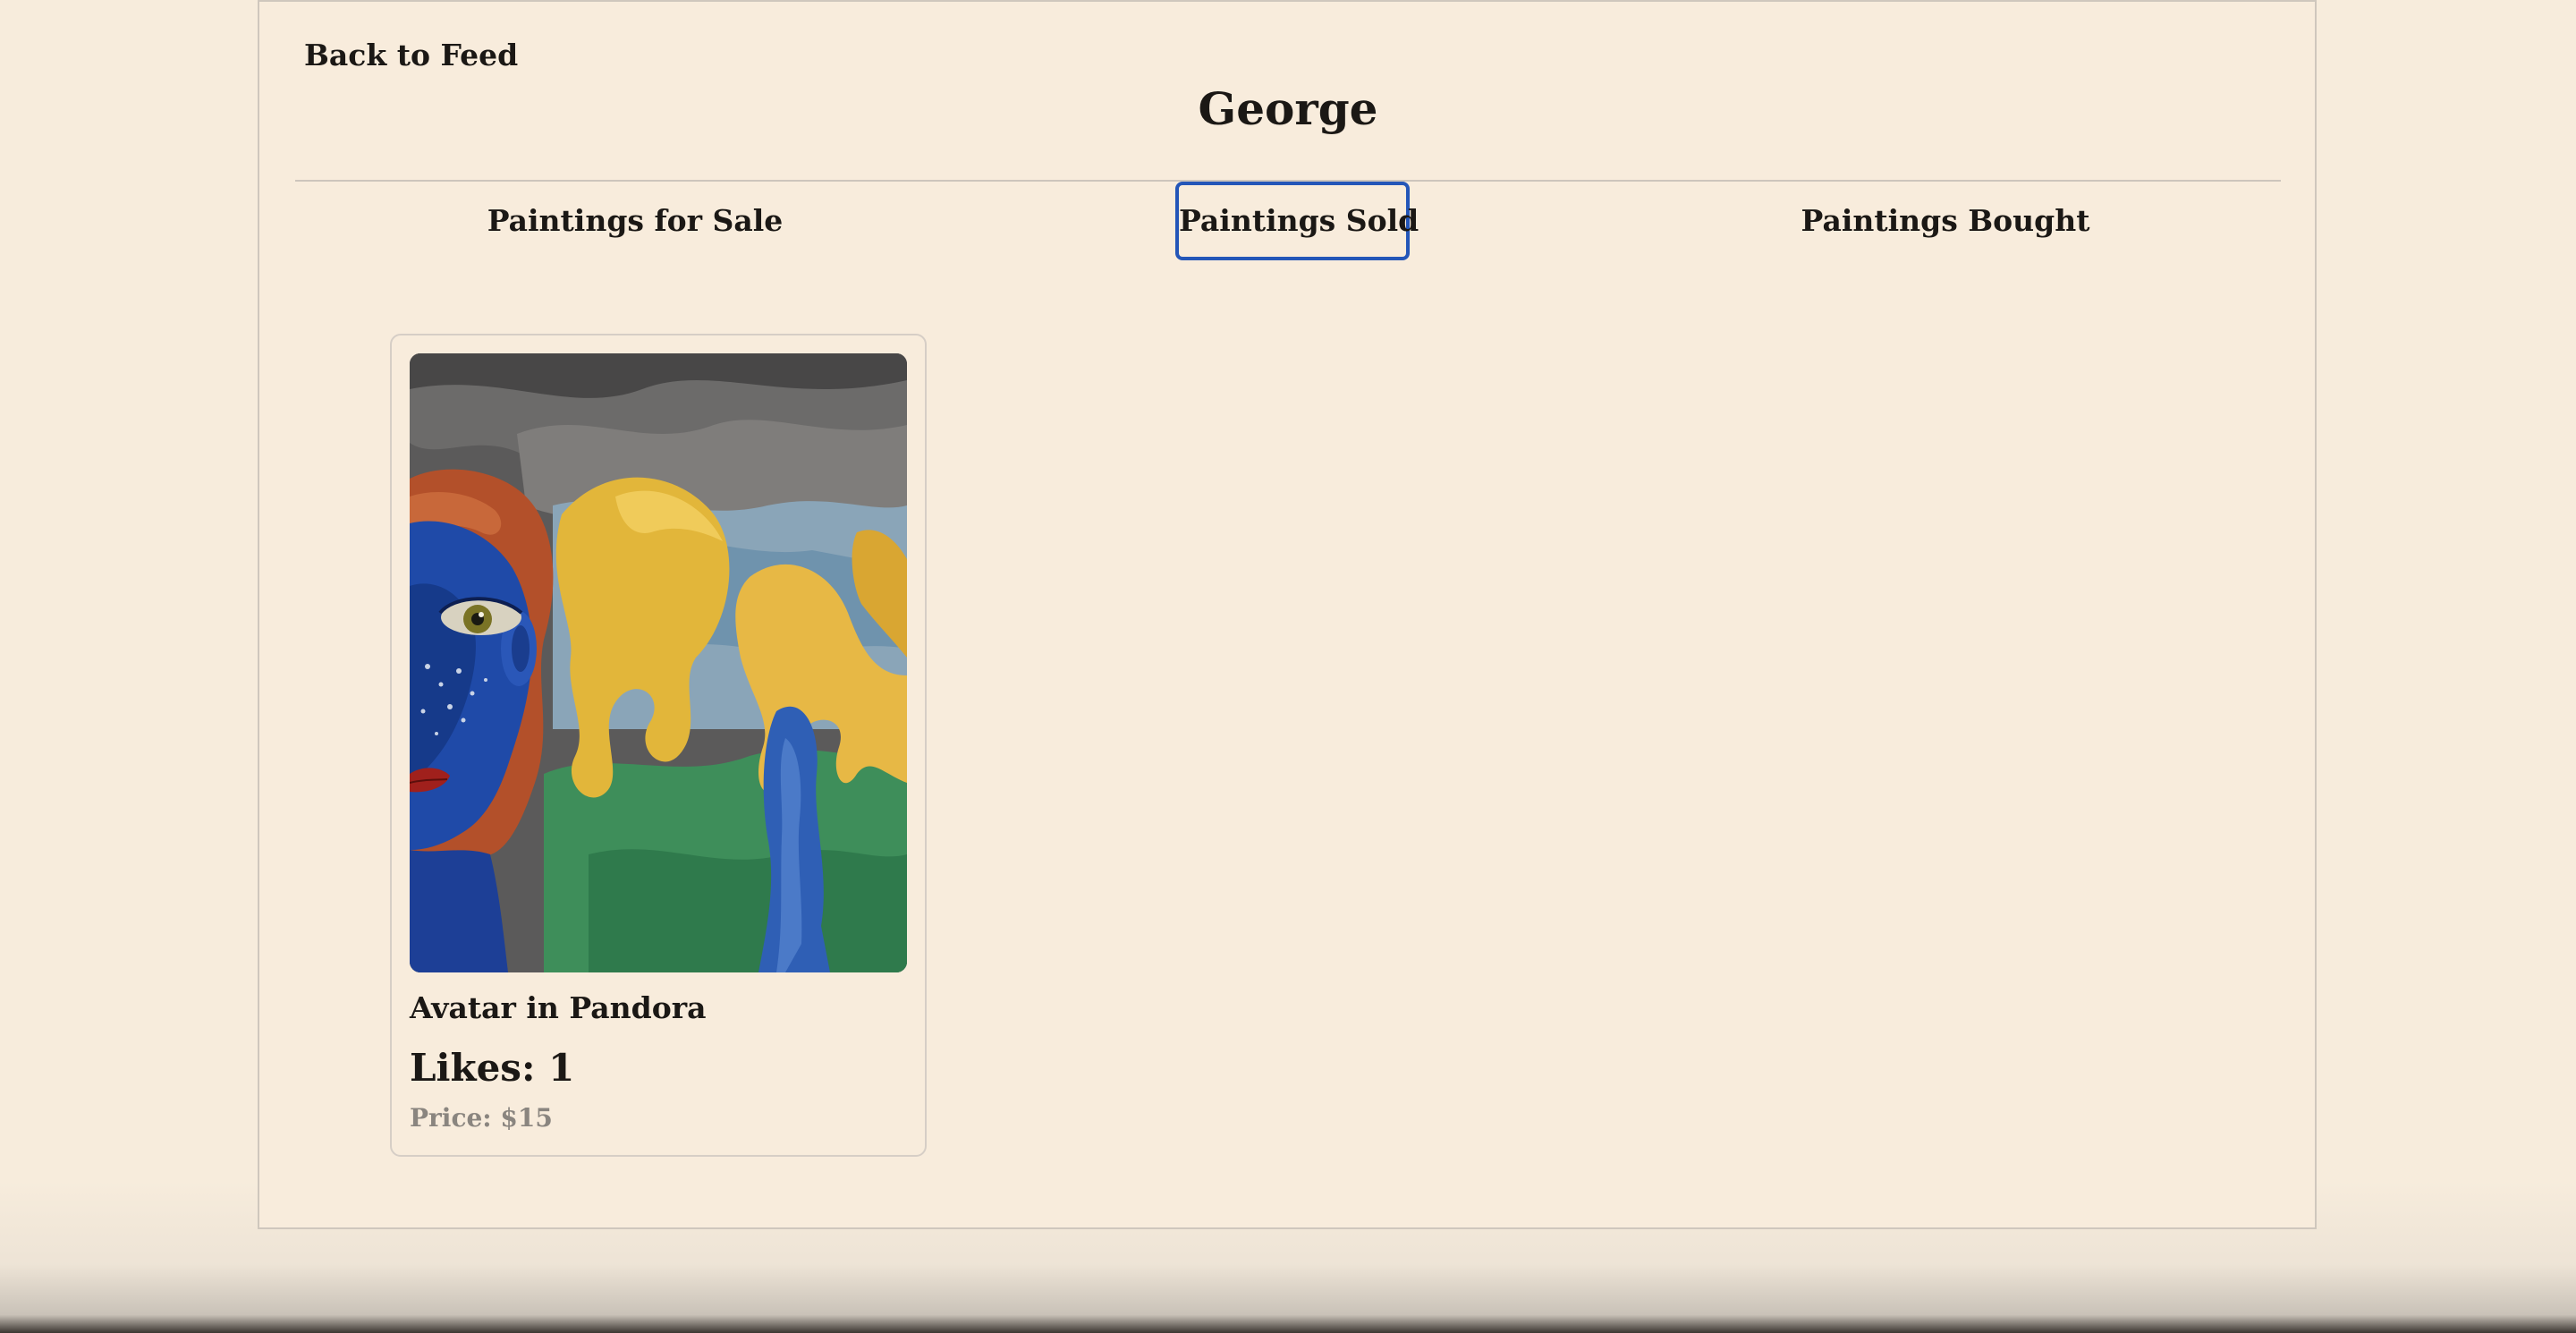 The width and height of the screenshot is (2576, 1333). I want to click on painting-likes: Likes: 1, so click(492, 1068).